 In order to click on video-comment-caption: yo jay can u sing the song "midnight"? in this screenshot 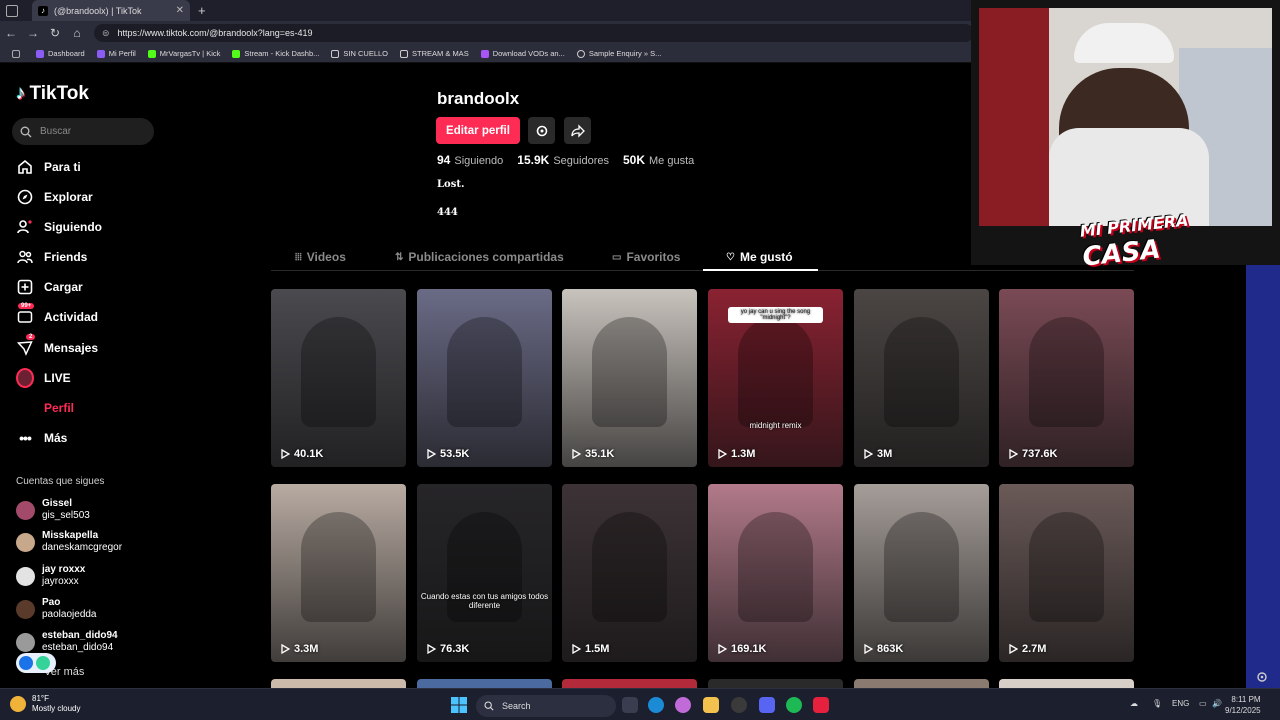, I will do `click(775, 315)`.